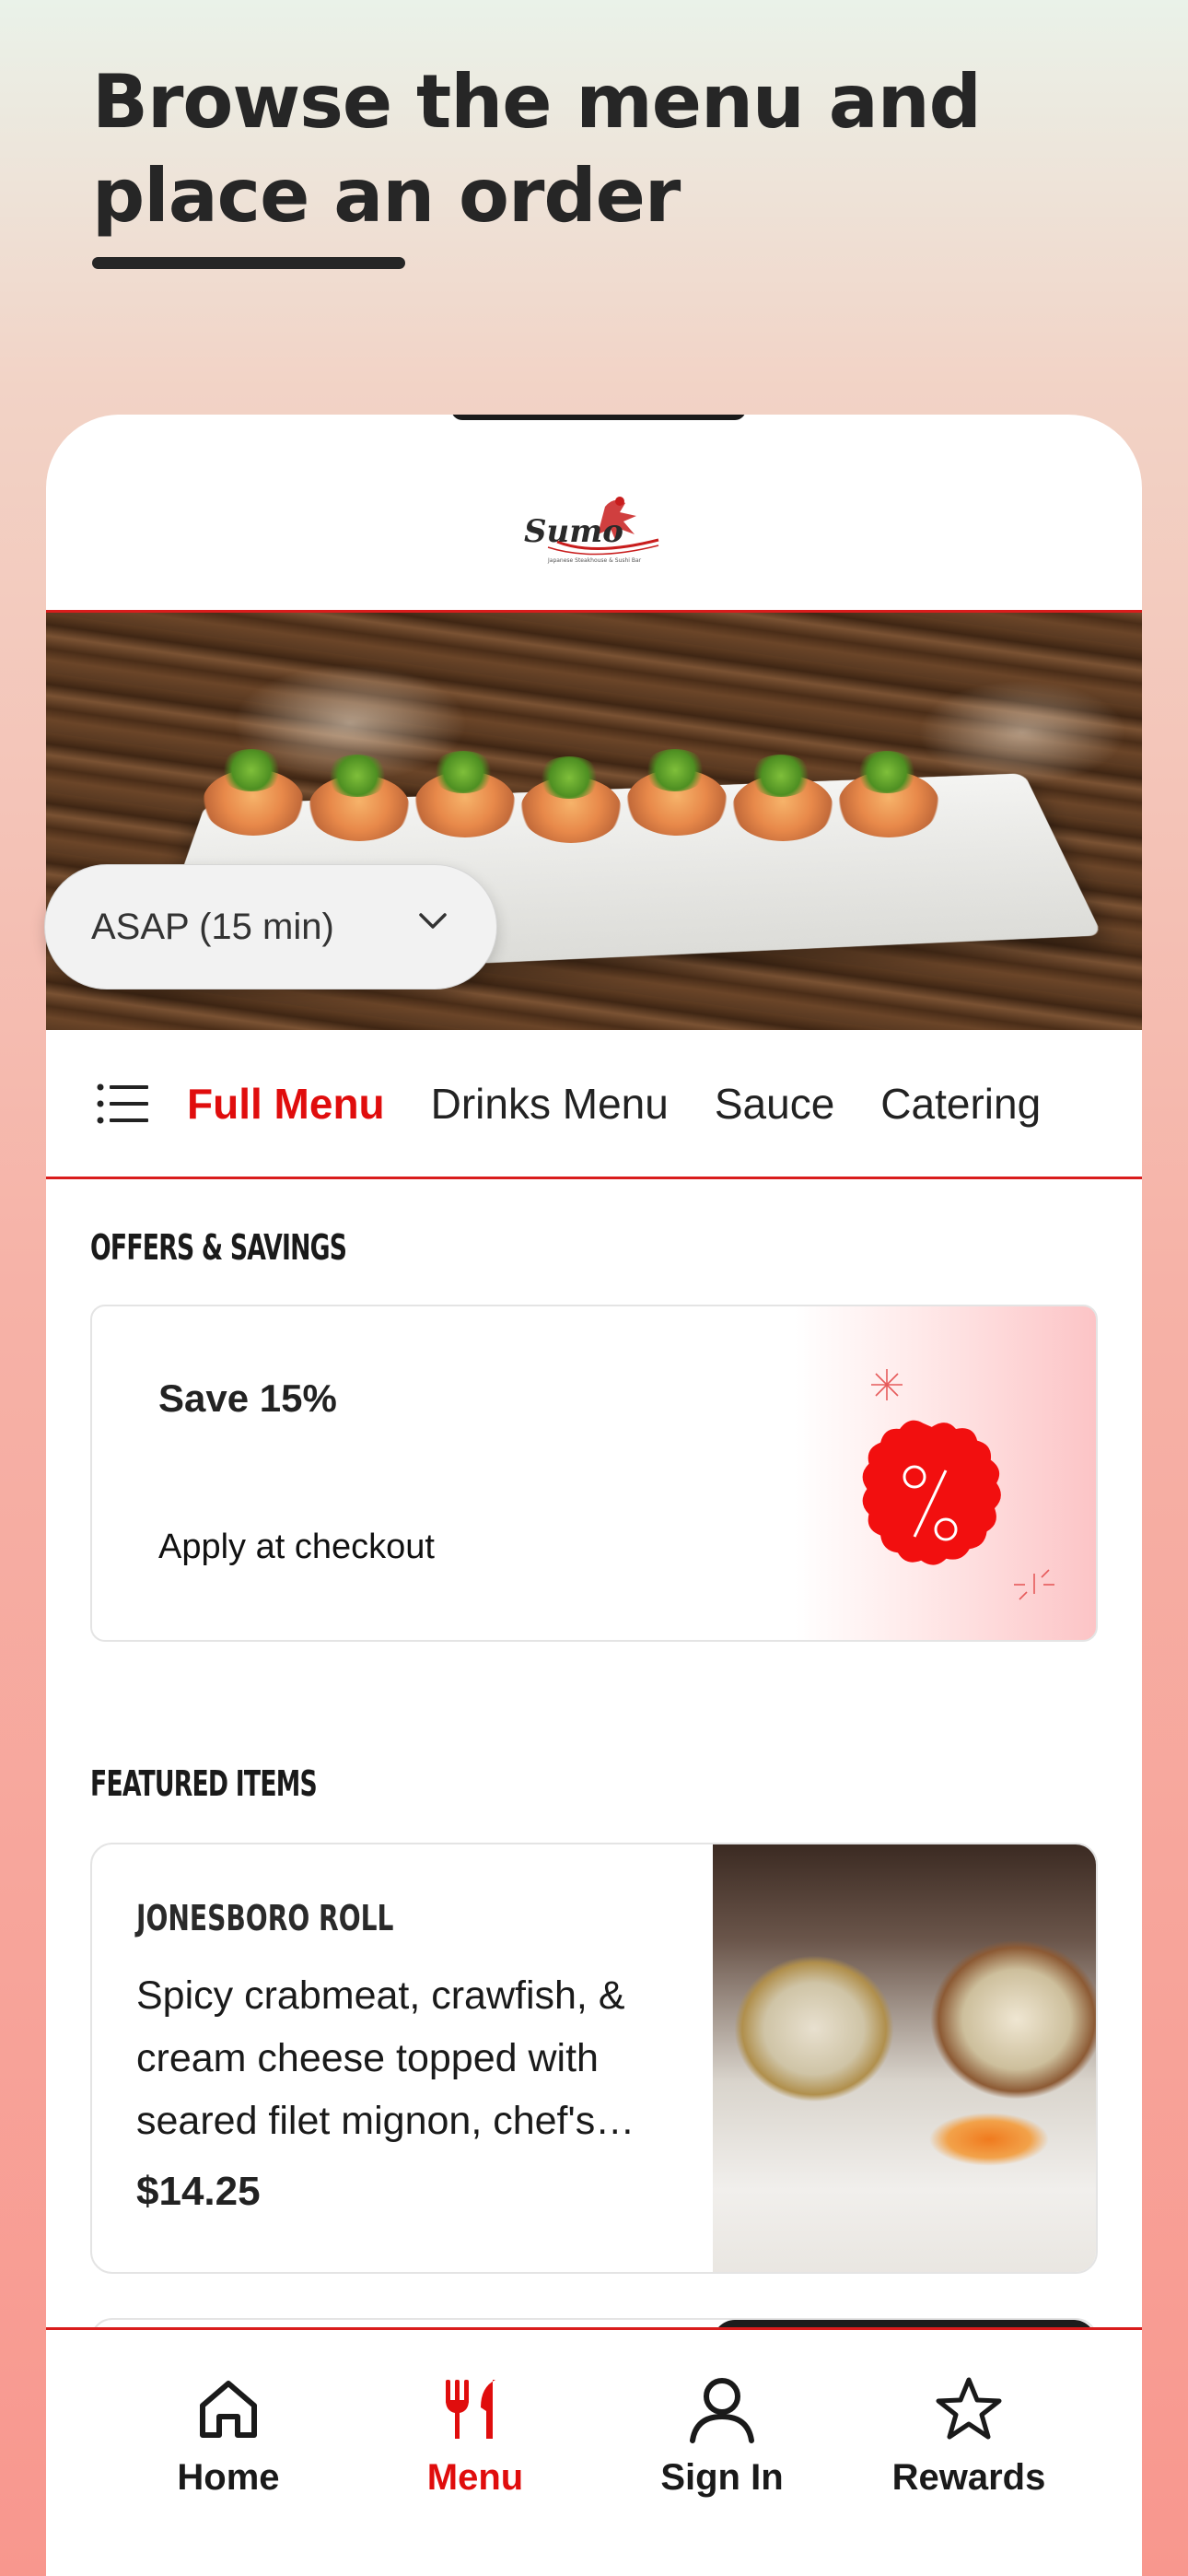  What do you see at coordinates (218, 1247) in the screenshot?
I see `offers-section-title: OFFERS & SAVINGS` at bounding box center [218, 1247].